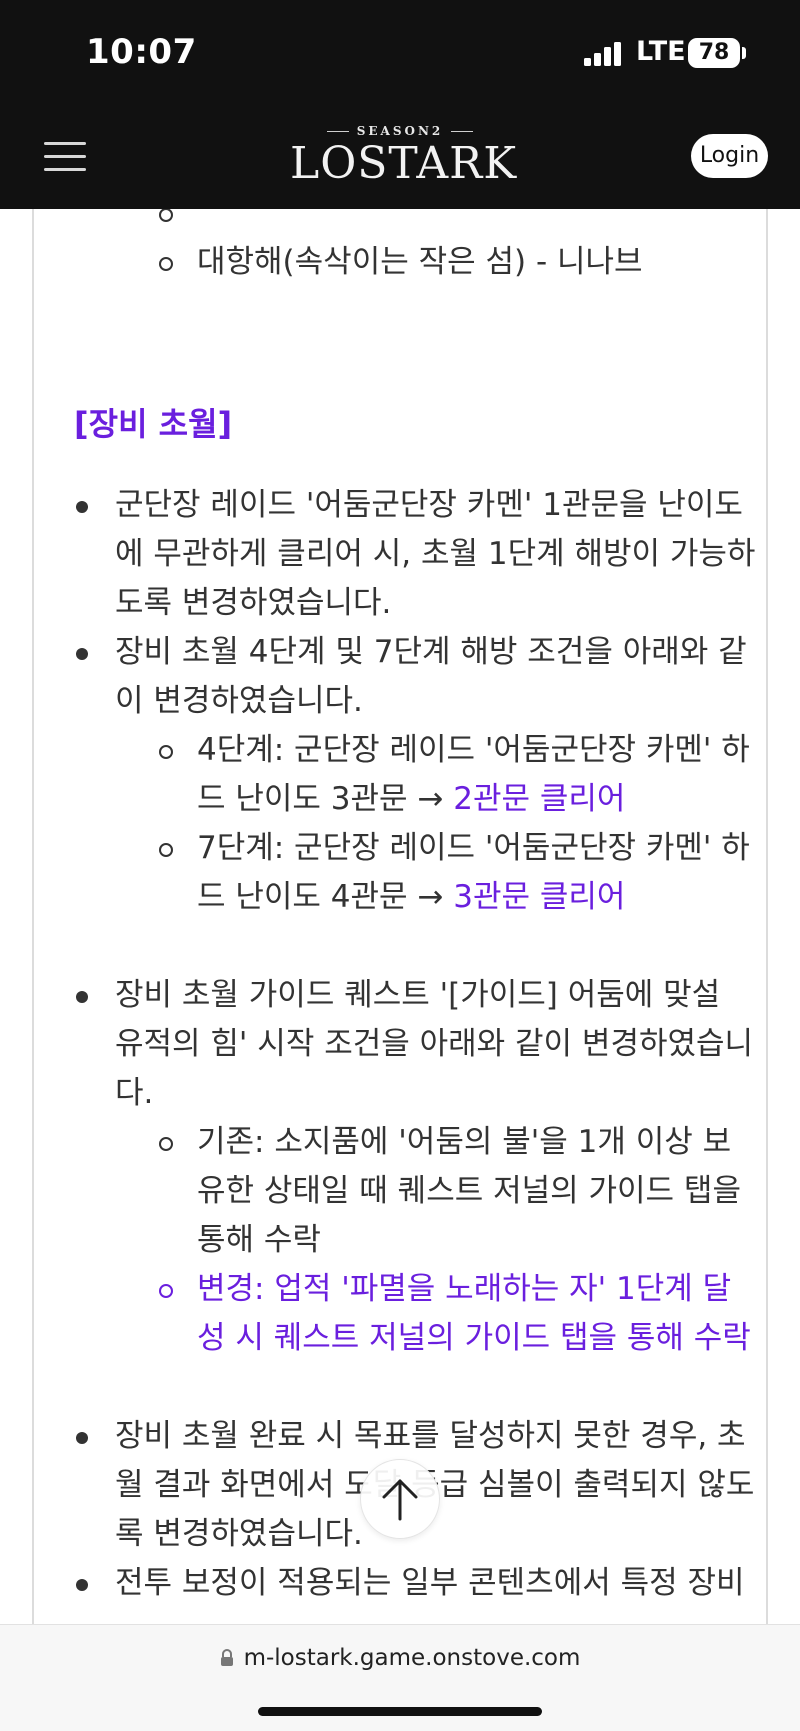  Describe the element at coordinates (457, 262) in the screenshot. I see `list-item: 대항해(속삭이는 작은 섬) - 니나브` at that location.